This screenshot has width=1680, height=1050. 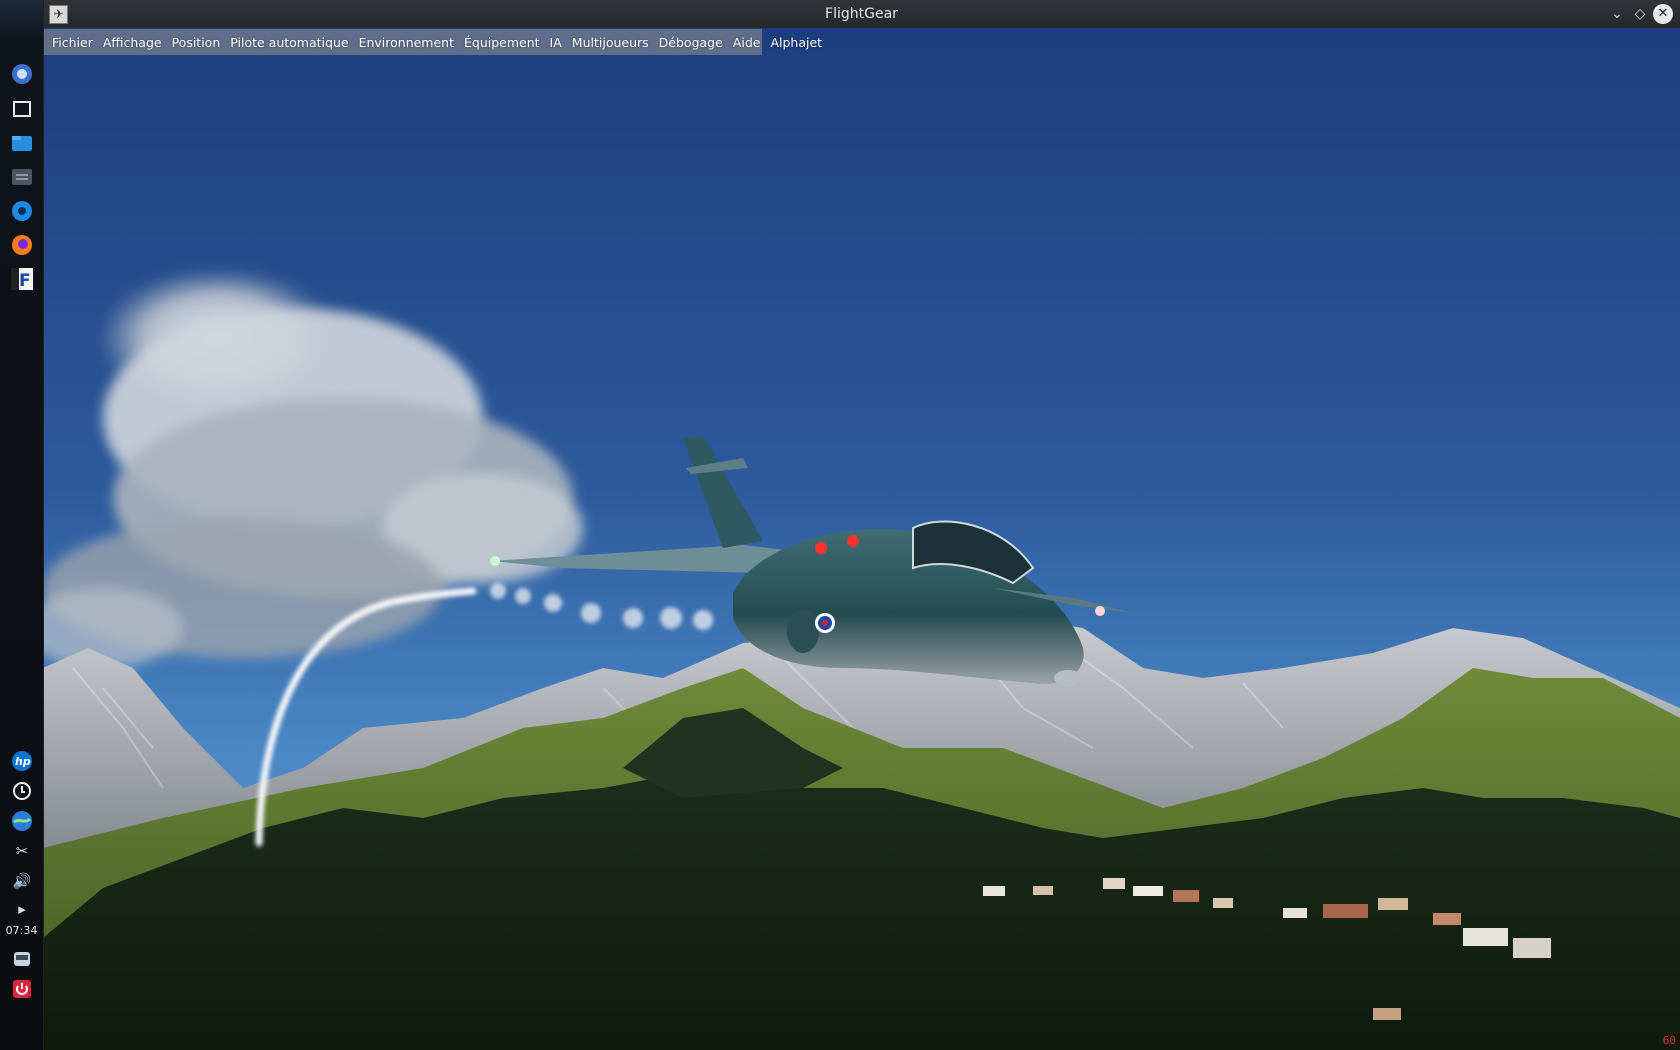 What do you see at coordinates (22, 245) in the screenshot?
I see `firefox-icon` at bounding box center [22, 245].